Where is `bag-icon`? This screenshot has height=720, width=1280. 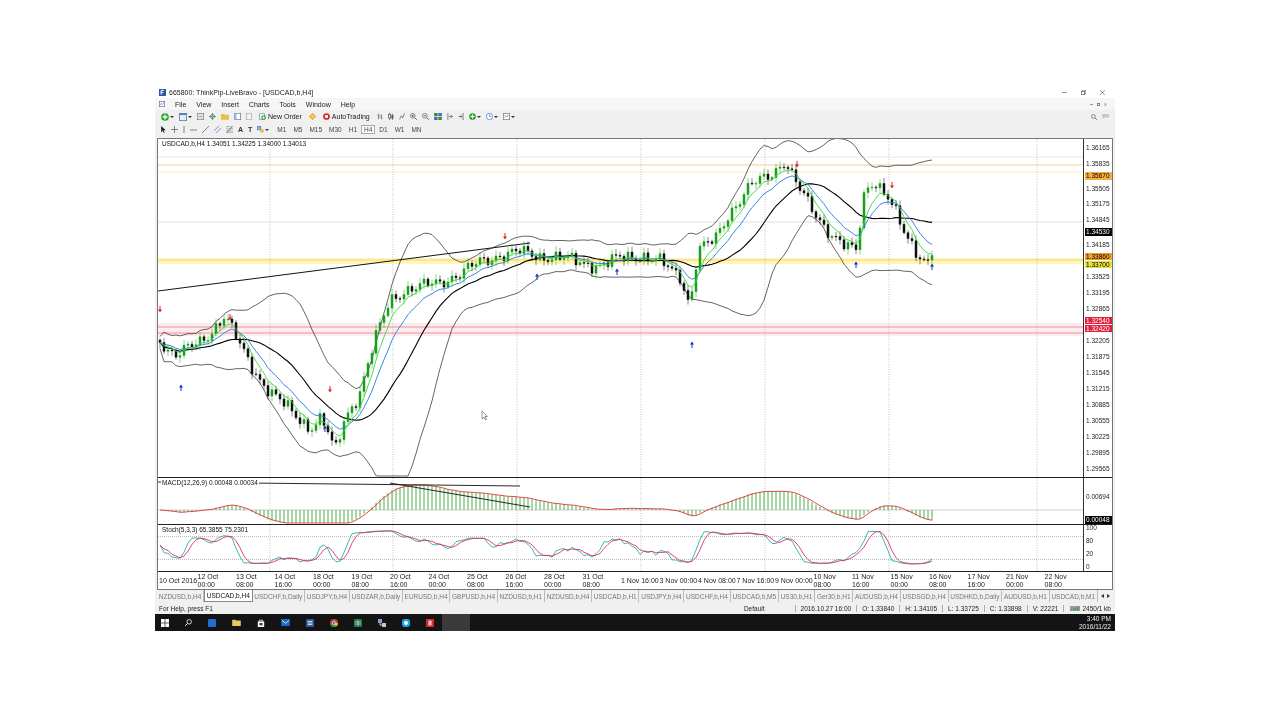
bag-icon is located at coordinates (261, 622).